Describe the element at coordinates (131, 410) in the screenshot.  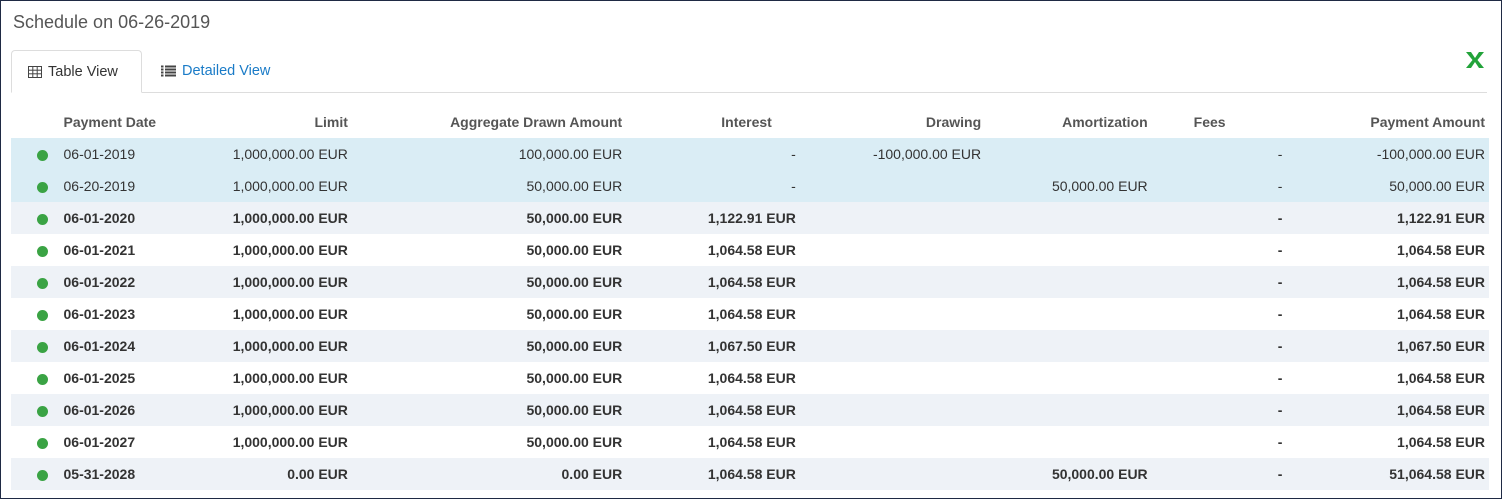
I see `payment-date-cell: 06-01-2026` at that location.